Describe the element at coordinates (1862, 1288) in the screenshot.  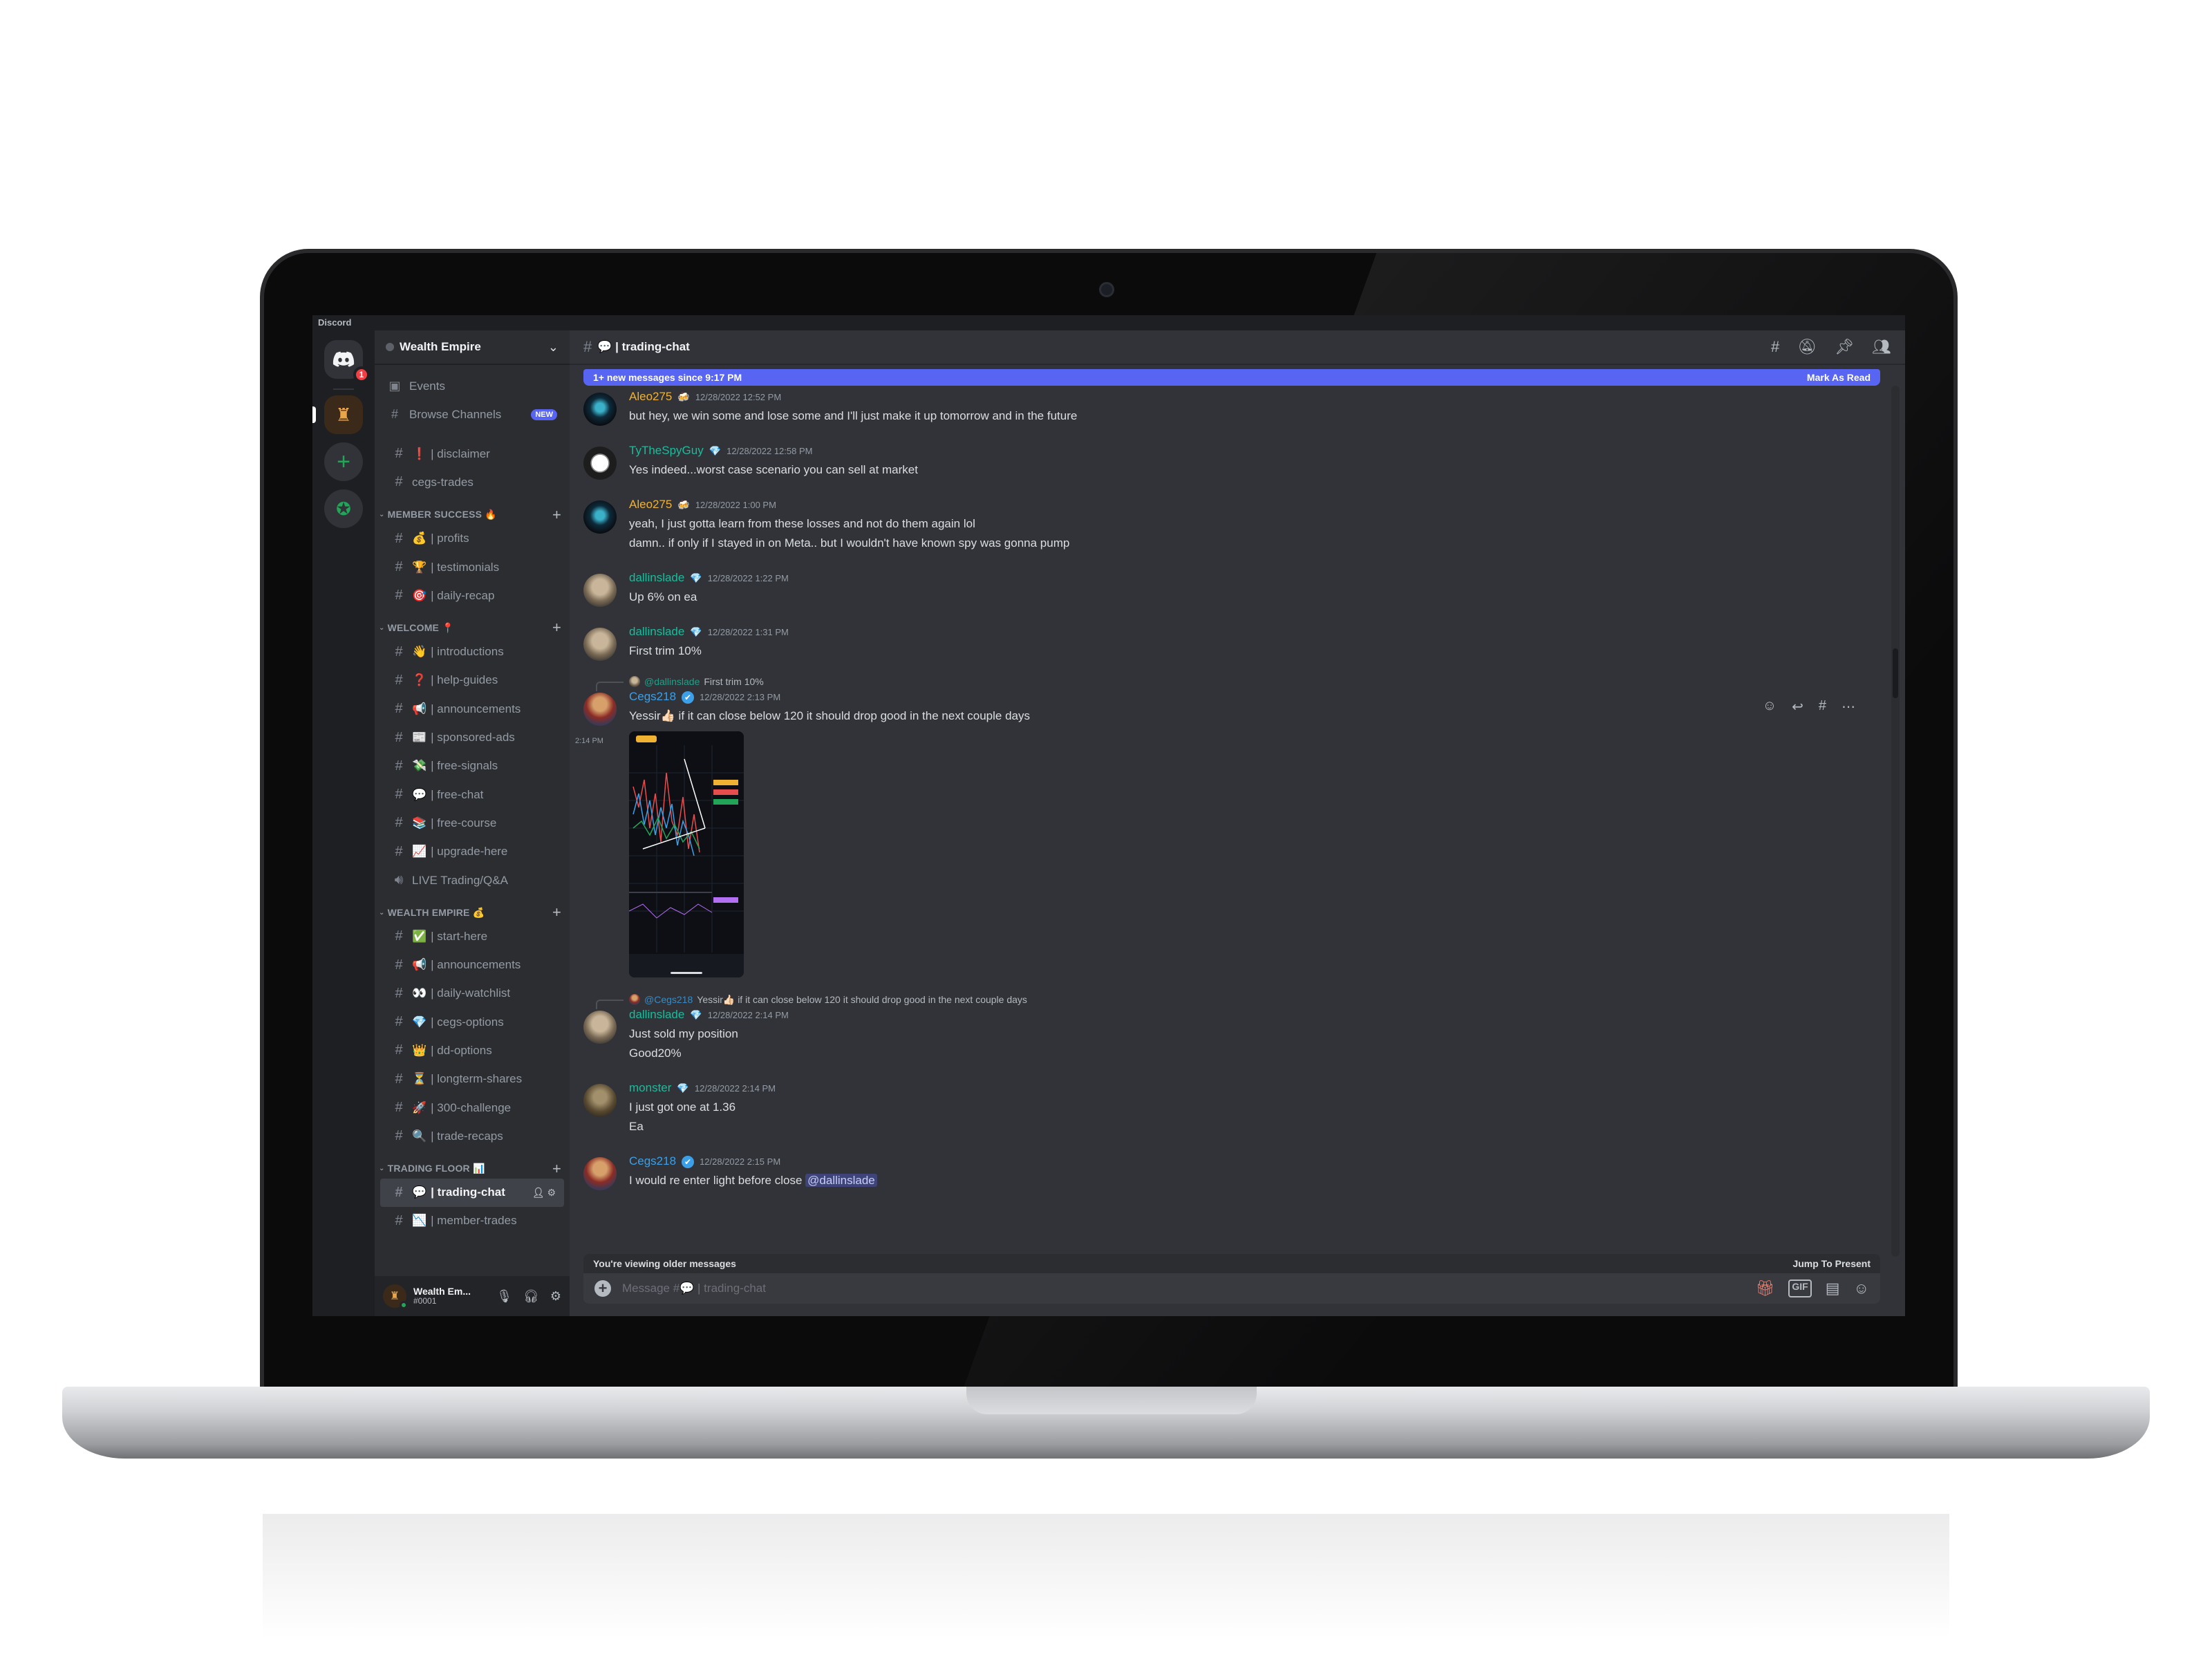
I see `emoji-icon: ☺` at that location.